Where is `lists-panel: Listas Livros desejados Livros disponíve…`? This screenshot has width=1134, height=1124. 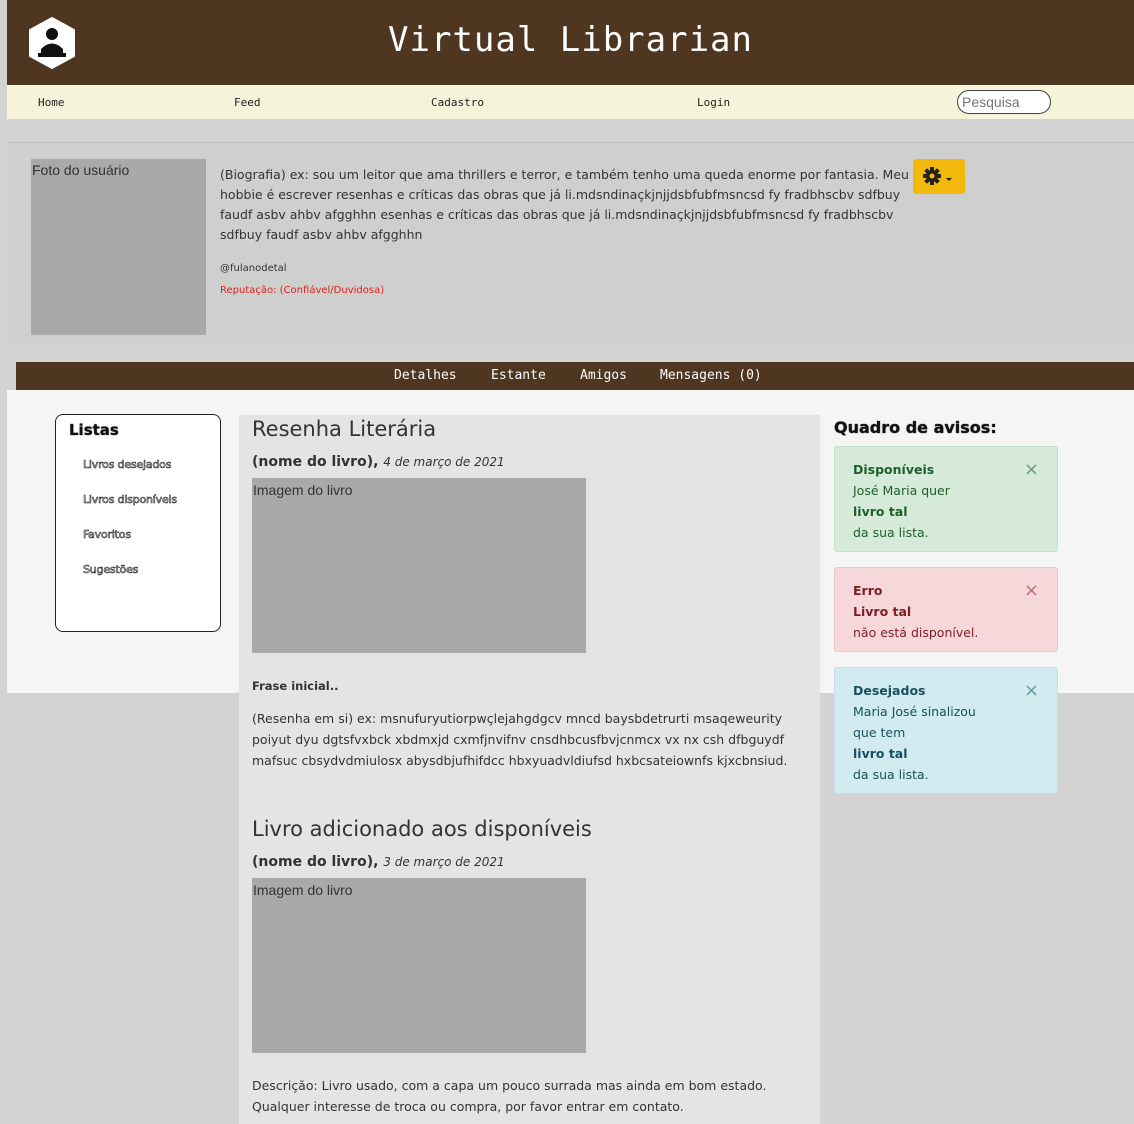
lists-panel: Listas Livros desejados Livros disponíve… is located at coordinates (138, 523).